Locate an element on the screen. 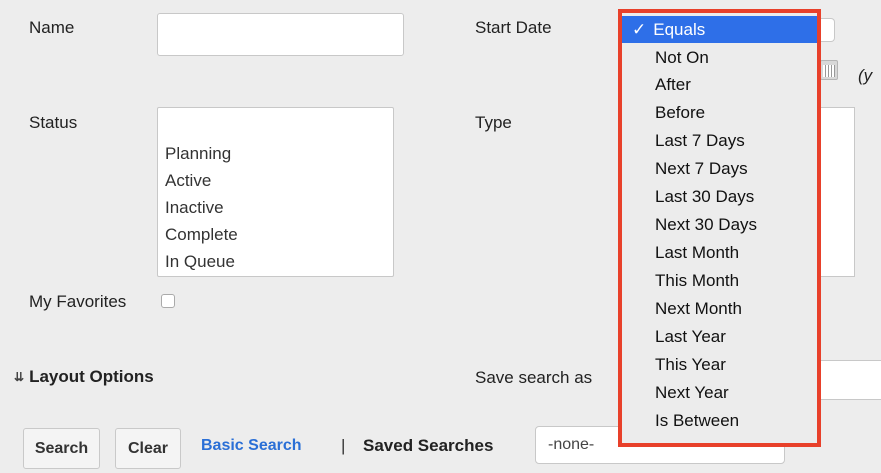 This screenshot has height=473, width=881. date-operator-option: Before is located at coordinates (719, 112).